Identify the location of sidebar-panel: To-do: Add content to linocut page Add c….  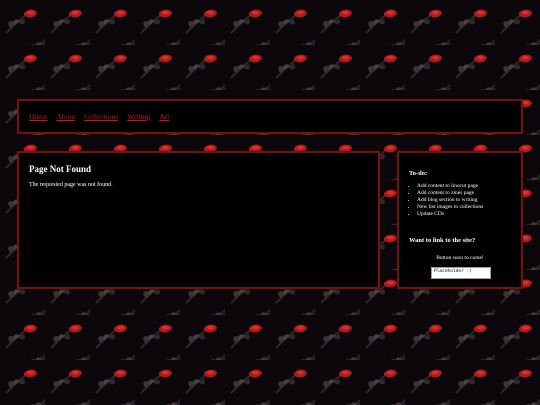
(460, 220).